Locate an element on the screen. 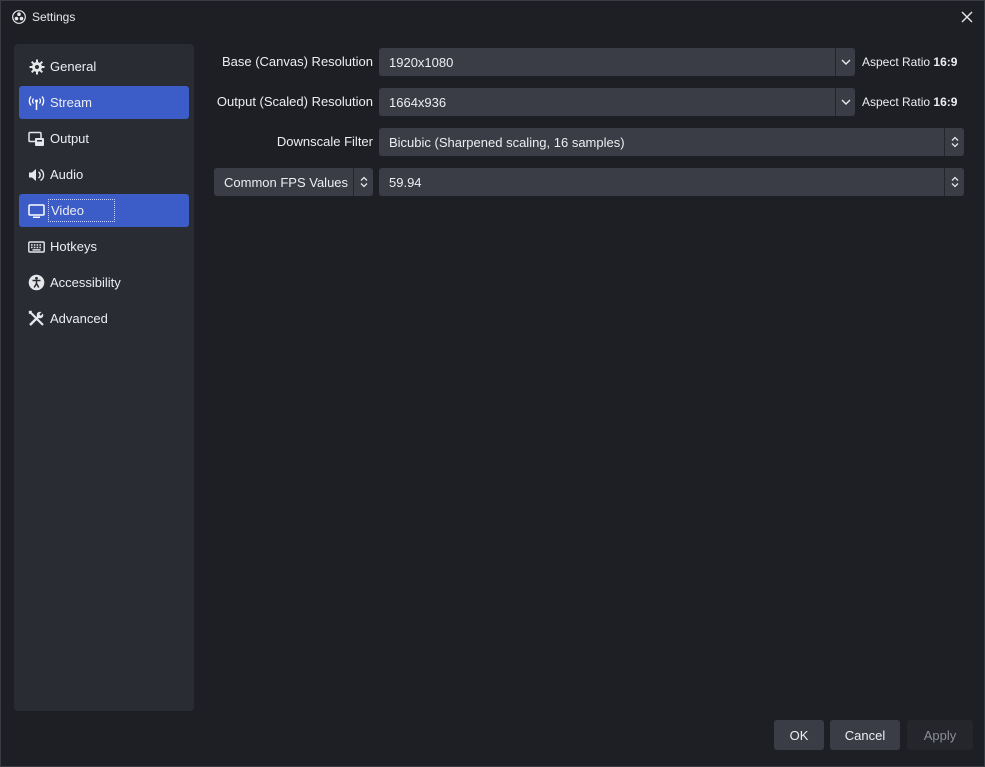 The height and width of the screenshot is (767, 985). sidebar-item-general: General is located at coordinates (104, 66).